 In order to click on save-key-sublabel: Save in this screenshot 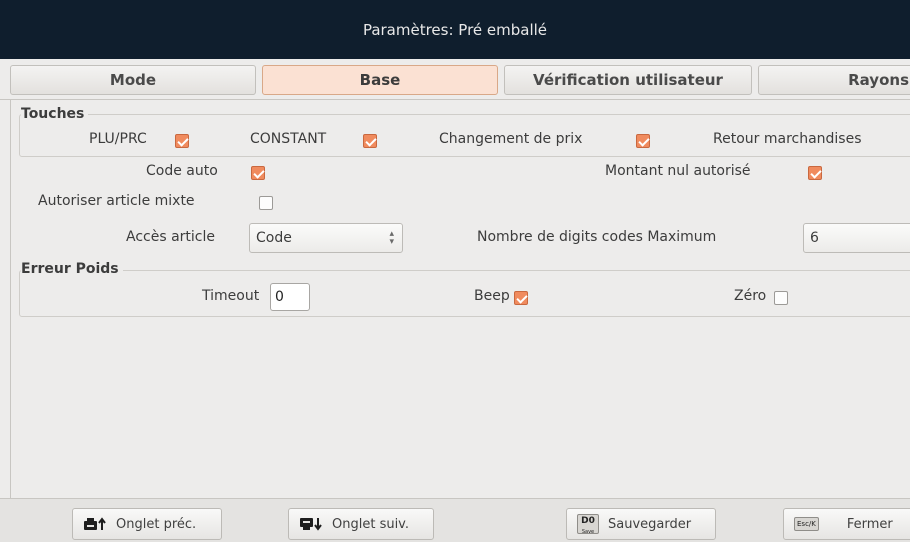, I will do `click(588, 532)`.